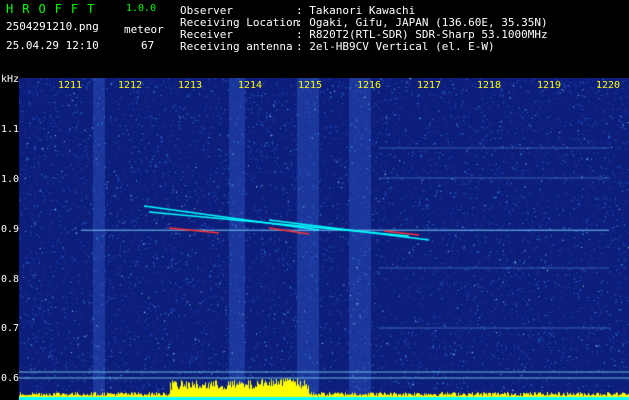 The height and width of the screenshot is (400, 629). I want to click on location-label: Receiving Location, so click(240, 22).